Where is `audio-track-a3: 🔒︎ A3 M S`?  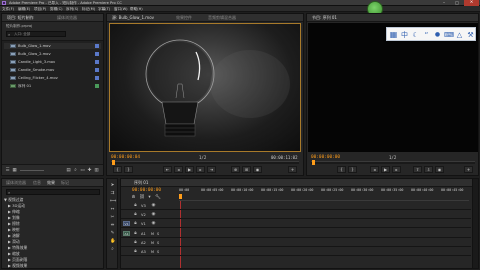 audio-track-a3: 🔒︎ A3 M S is located at coordinates (296, 252).